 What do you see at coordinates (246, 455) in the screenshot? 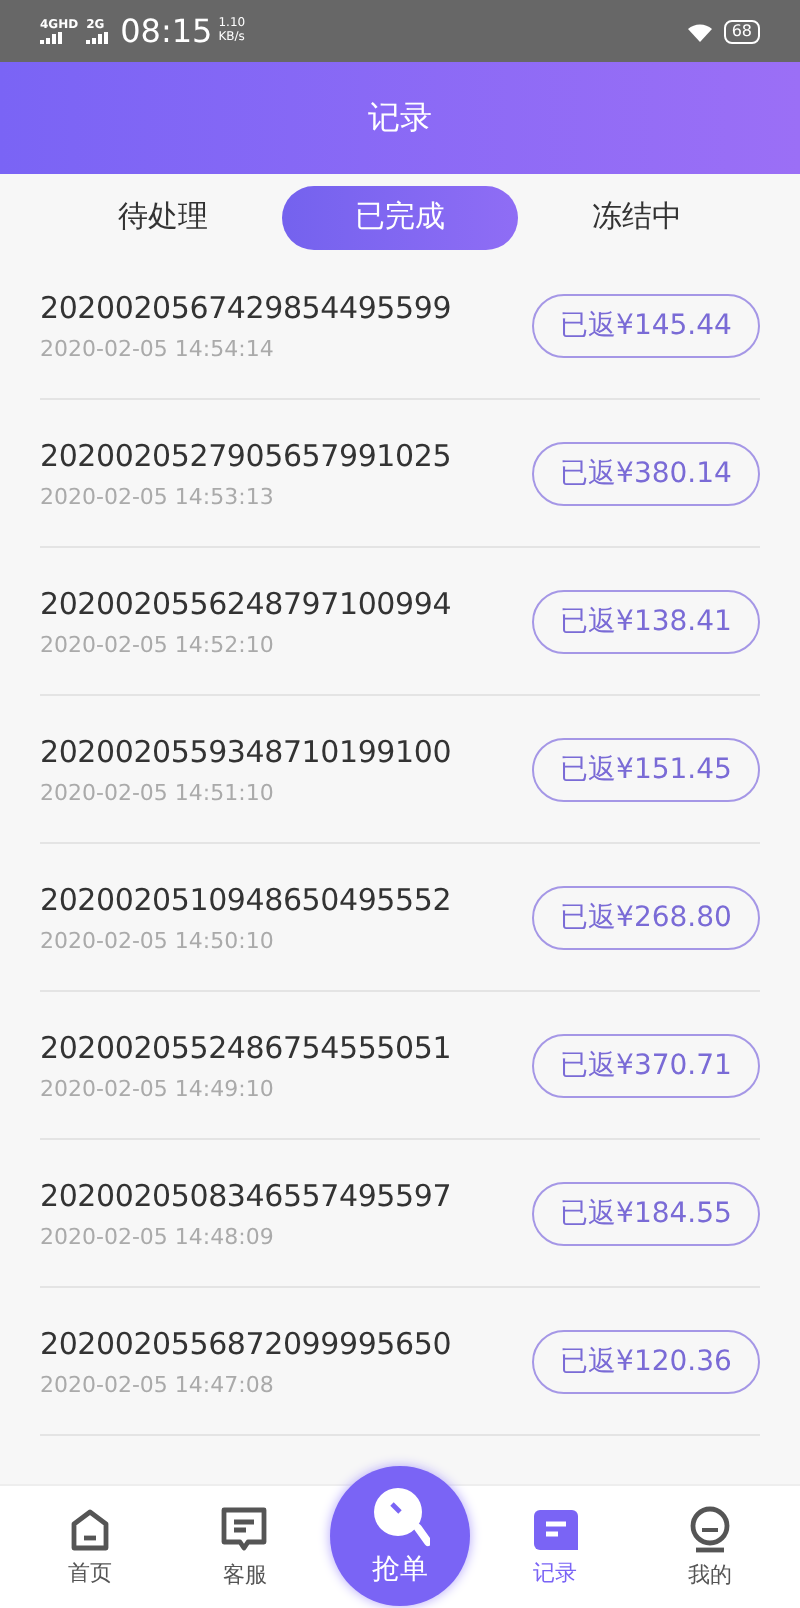
I see `order-number: 2020020527905657991025` at bounding box center [246, 455].